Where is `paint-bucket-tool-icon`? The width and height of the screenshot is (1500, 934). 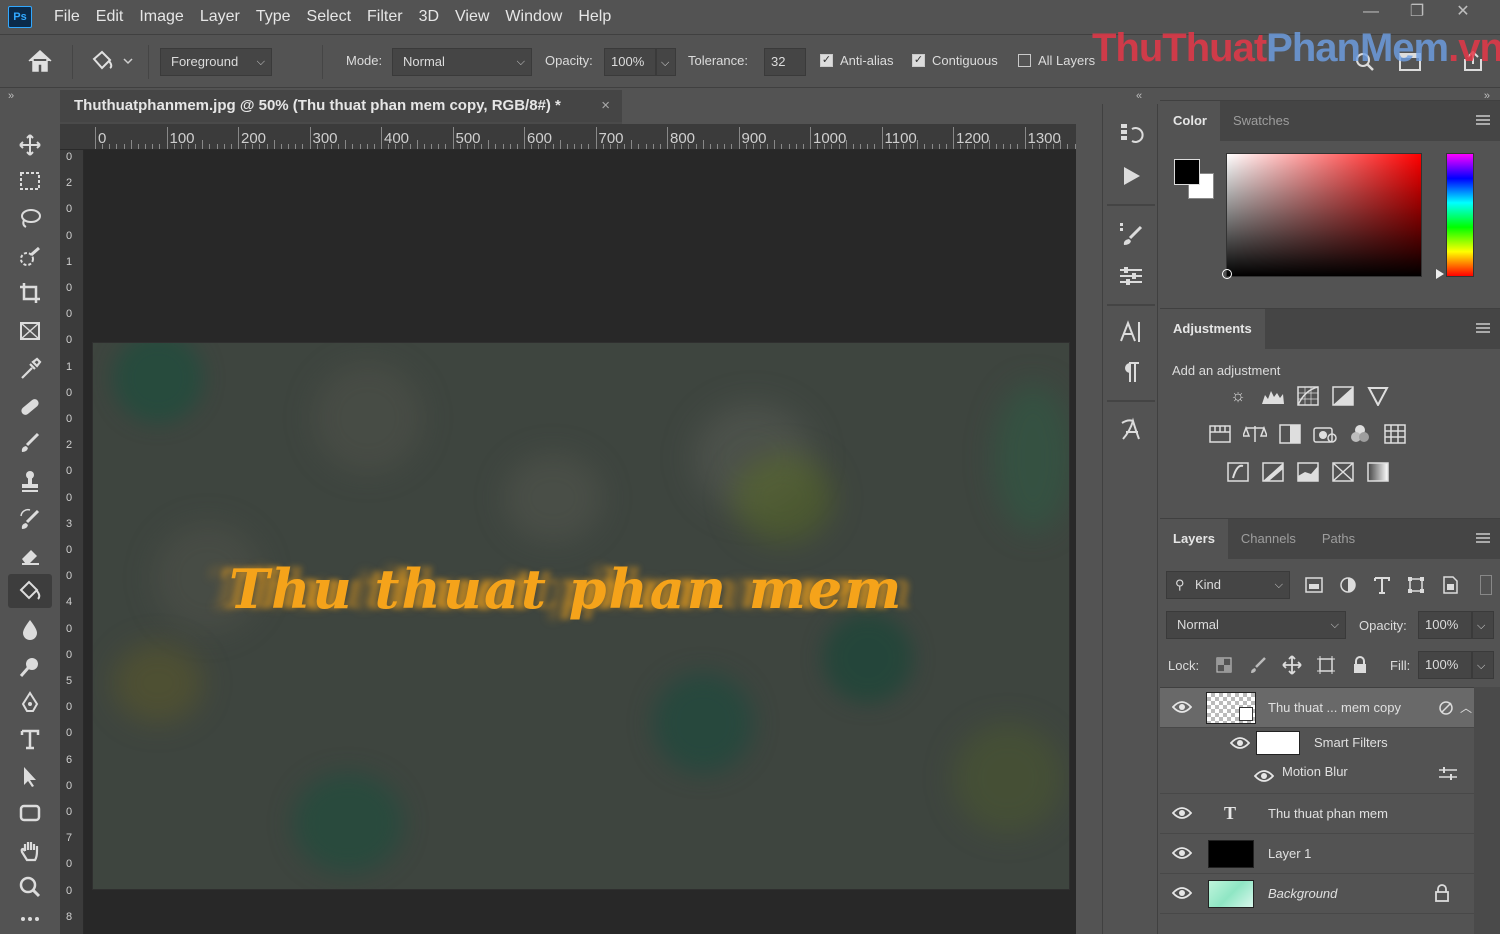 paint-bucket-tool-icon is located at coordinates (30, 591).